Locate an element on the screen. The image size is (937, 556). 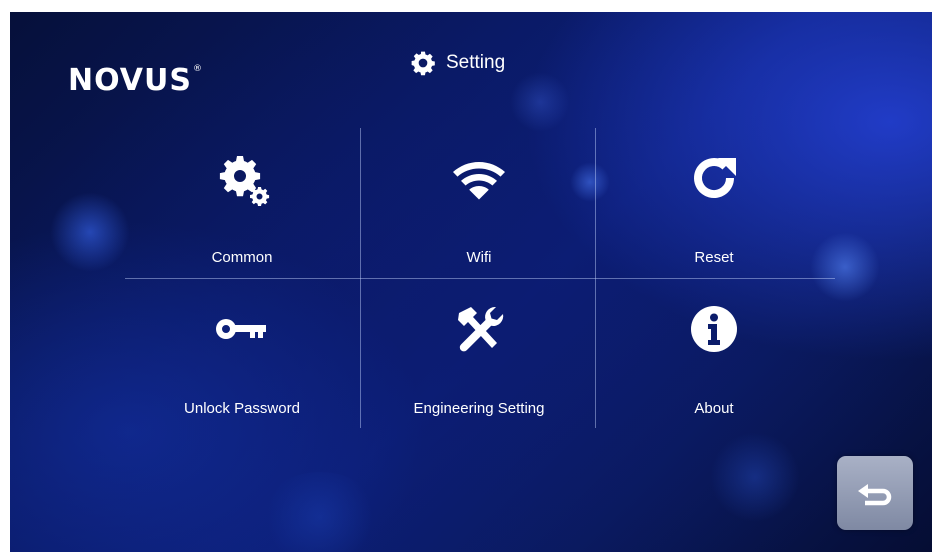
back-arrow-icon is located at coordinates (875, 495).